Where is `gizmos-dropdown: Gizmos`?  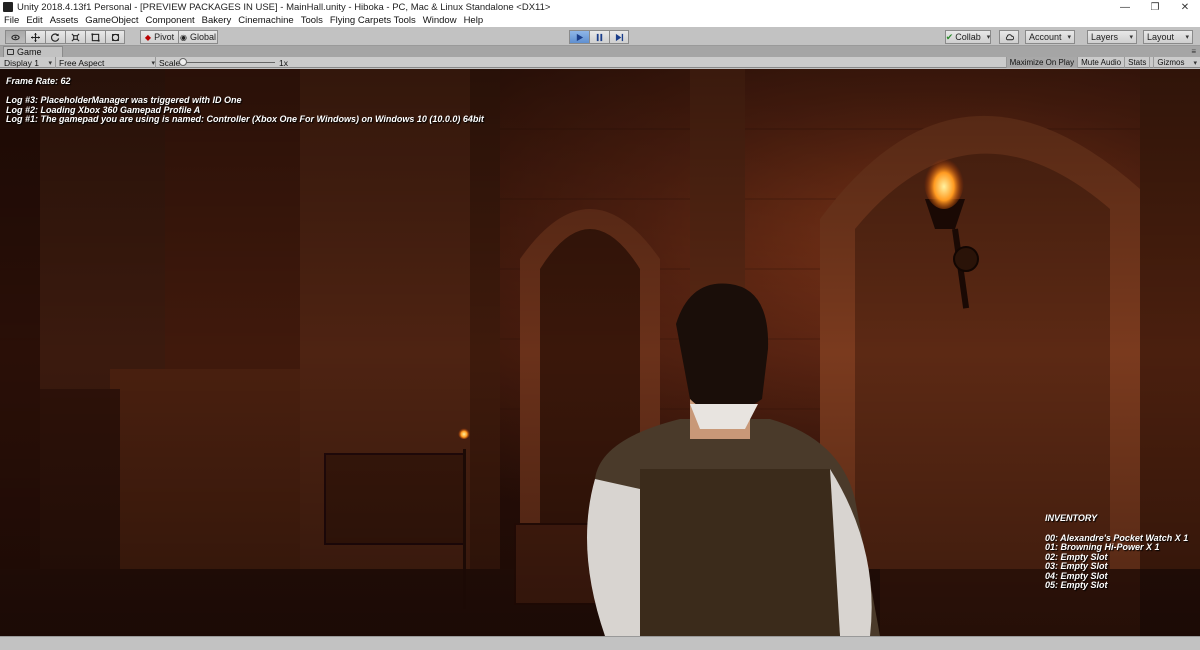
gizmos-dropdown: Gizmos is located at coordinates (1174, 62).